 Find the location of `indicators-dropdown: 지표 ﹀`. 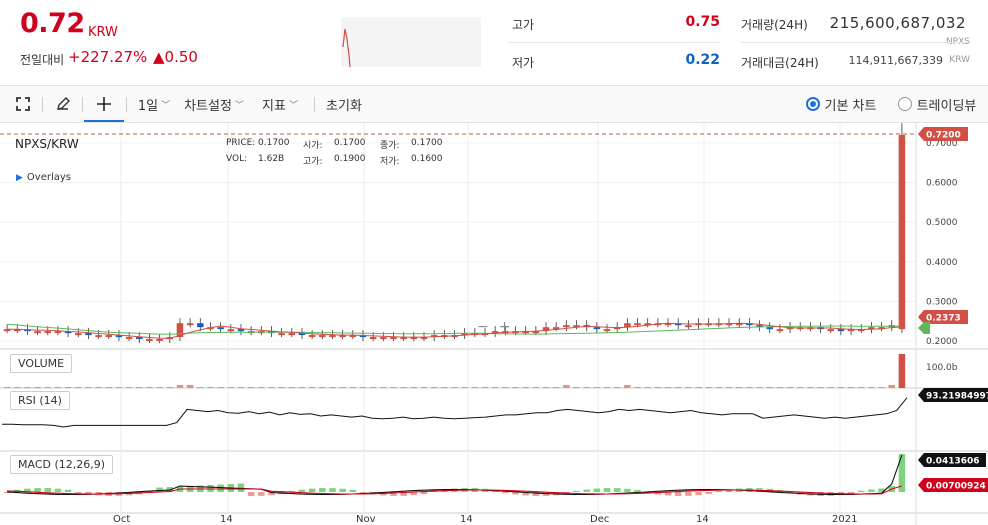

indicators-dropdown: 지표 ﹀ is located at coordinates (280, 104).